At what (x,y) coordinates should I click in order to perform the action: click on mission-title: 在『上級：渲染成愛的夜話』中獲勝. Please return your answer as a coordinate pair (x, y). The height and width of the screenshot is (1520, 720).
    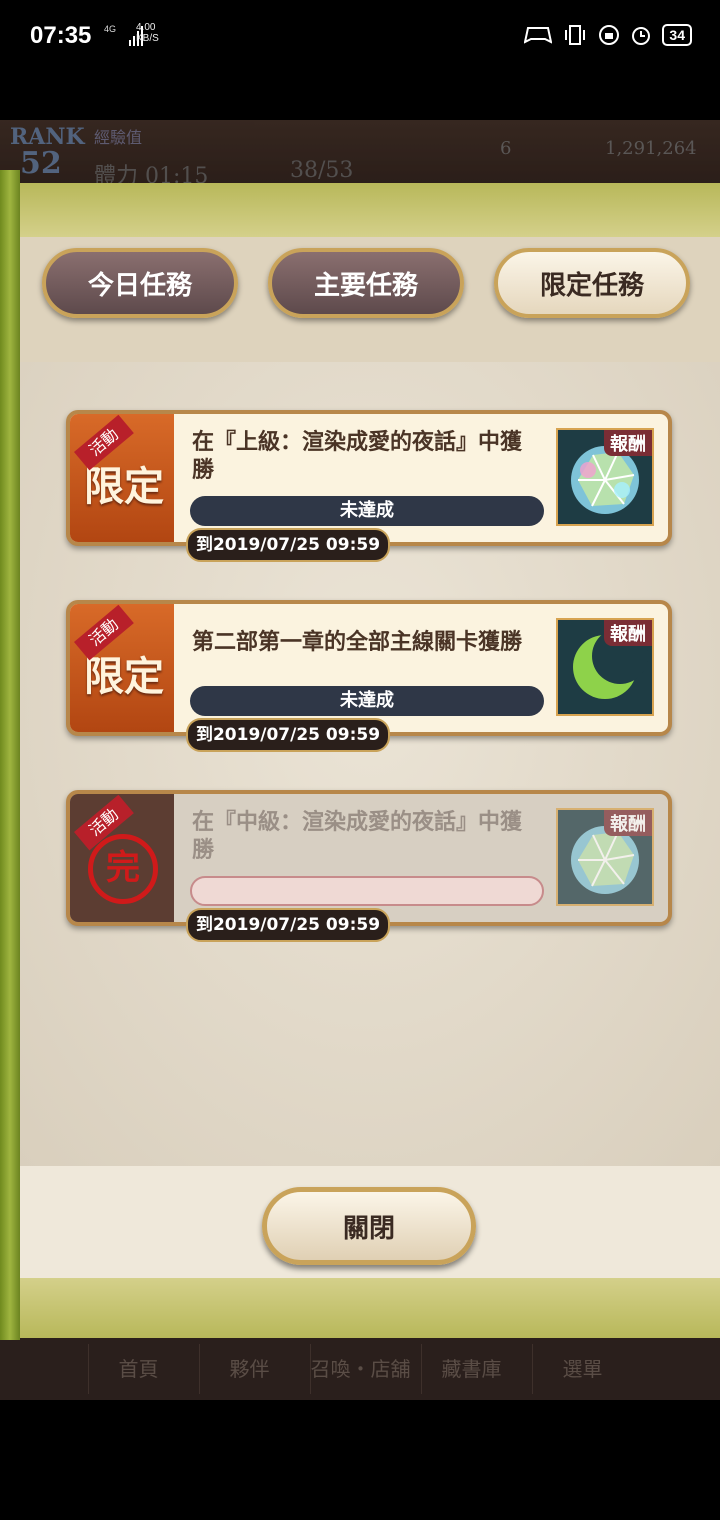
    Looking at the image, I should click on (357, 456).